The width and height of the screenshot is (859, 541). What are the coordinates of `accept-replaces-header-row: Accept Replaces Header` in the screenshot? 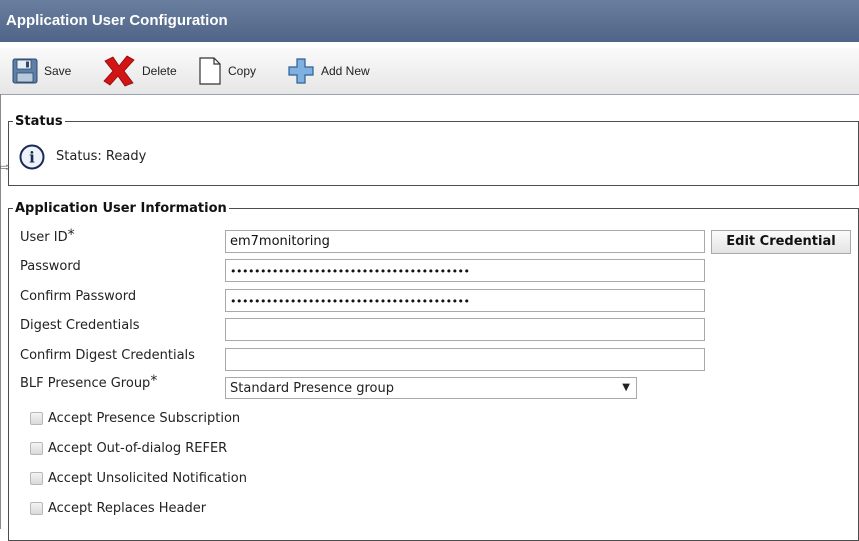 It's located at (118, 508).